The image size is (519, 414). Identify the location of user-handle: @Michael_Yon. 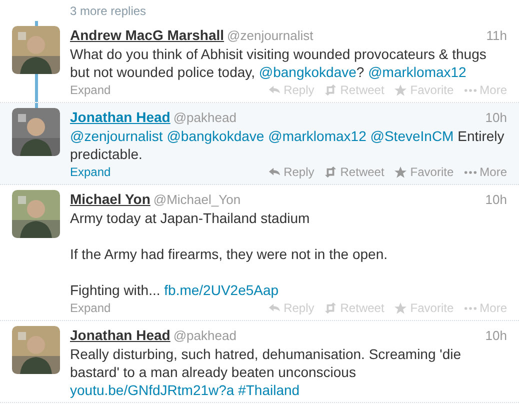
(197, 200).